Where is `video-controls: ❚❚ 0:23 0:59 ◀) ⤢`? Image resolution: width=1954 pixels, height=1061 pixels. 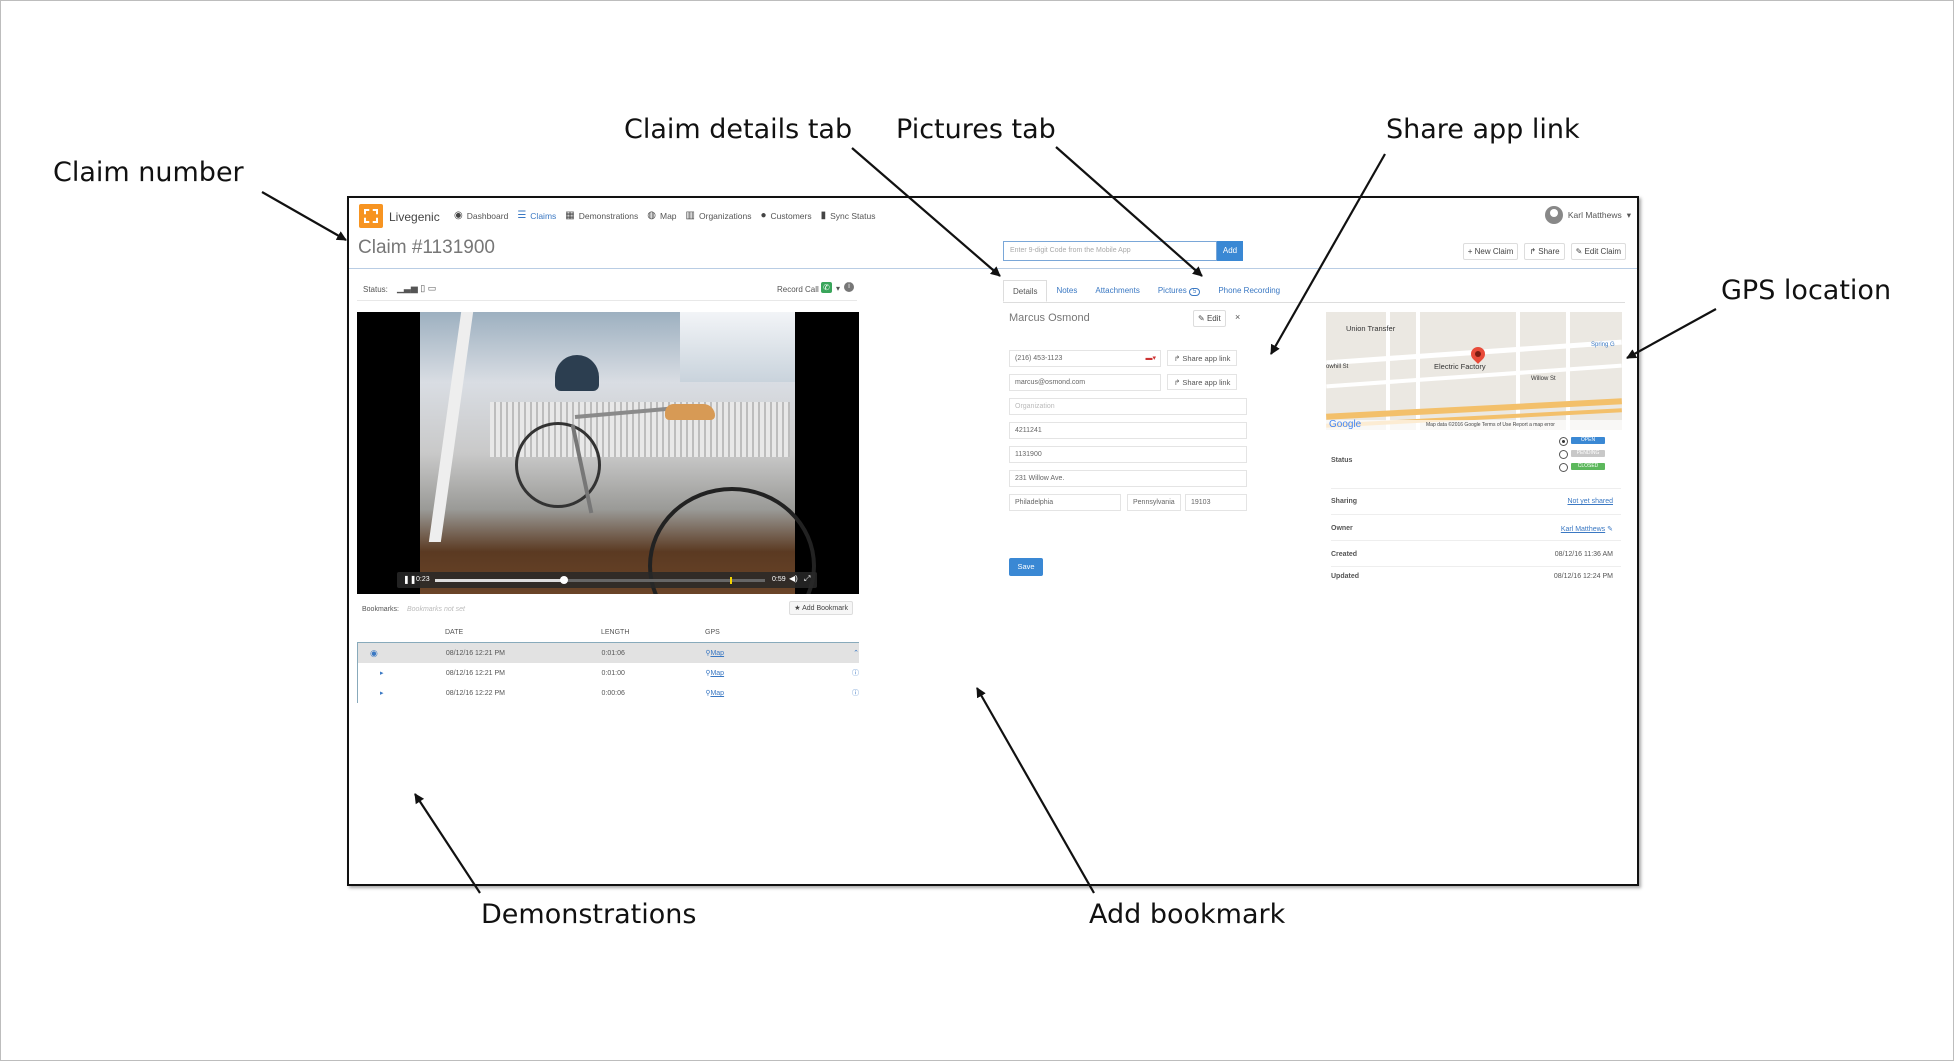
video-controls: ❚❚ 0:23 0:59 ◀) ⤢ is located at coordinates (607, 580).